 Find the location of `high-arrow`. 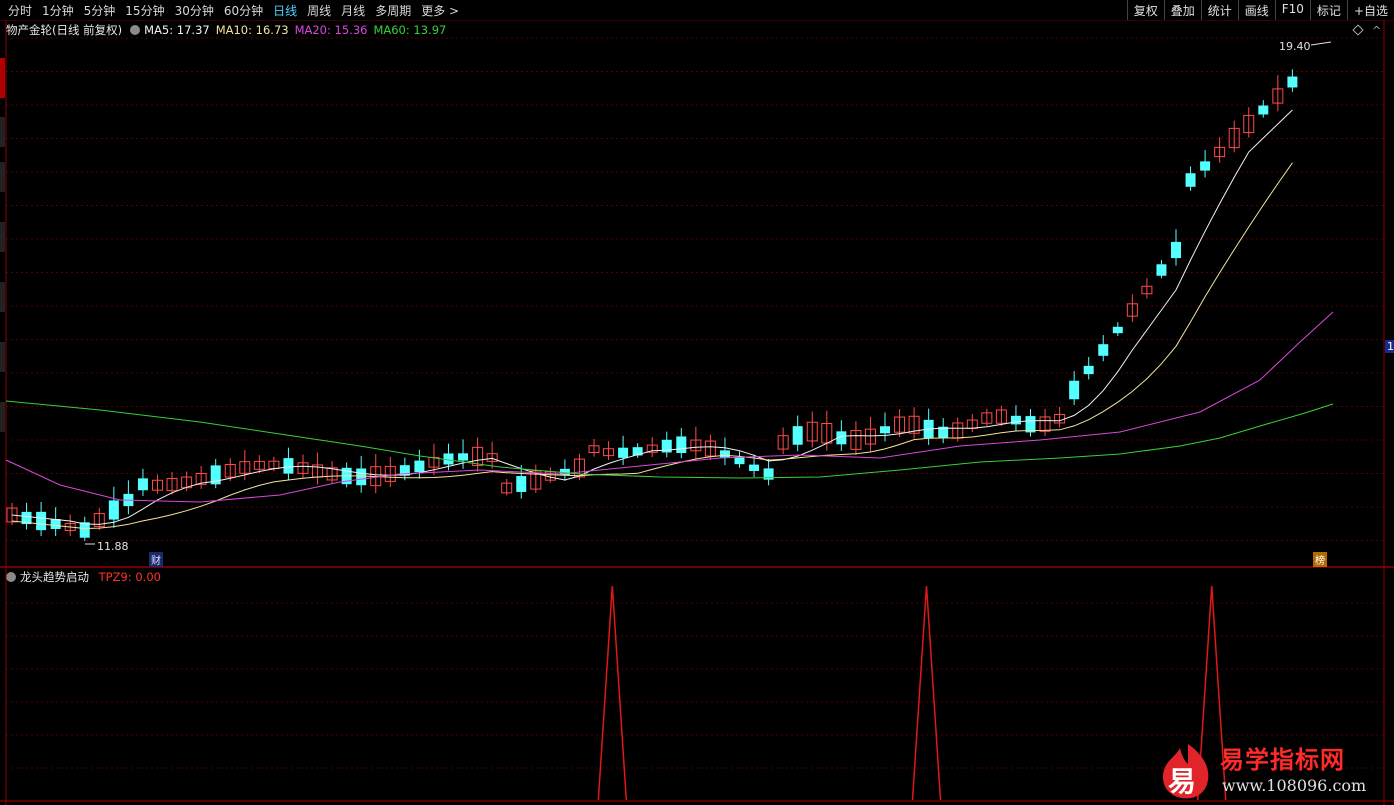

high-arrow is located at coordinates (1321, 43).